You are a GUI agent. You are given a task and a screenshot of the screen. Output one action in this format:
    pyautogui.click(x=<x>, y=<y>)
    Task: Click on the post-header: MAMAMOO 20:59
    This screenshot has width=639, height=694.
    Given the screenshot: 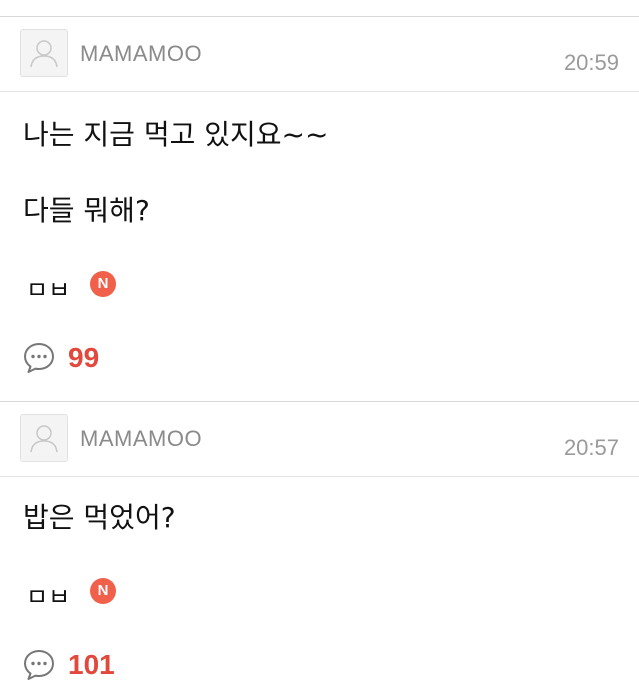 What is the action you would take?
    pyautogui.click(x=319, y=54)
    